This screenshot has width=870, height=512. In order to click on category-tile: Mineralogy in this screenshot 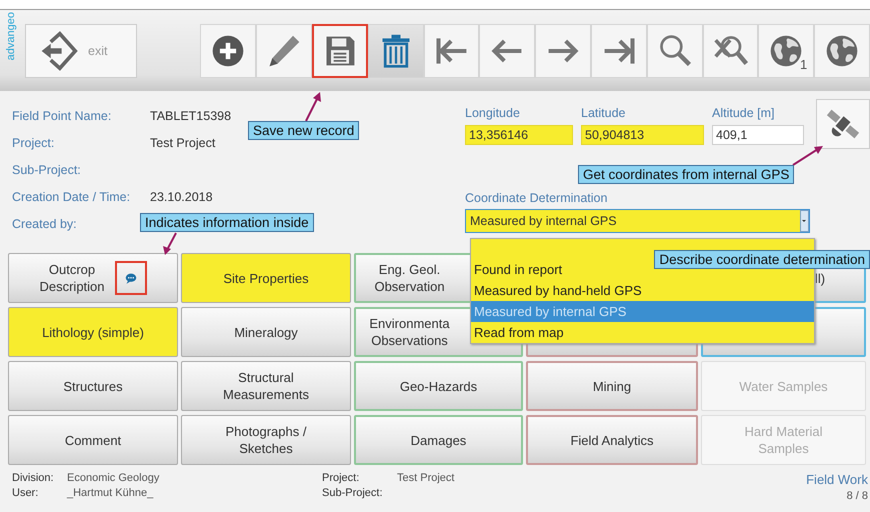, I will do `click(266, 332)`.